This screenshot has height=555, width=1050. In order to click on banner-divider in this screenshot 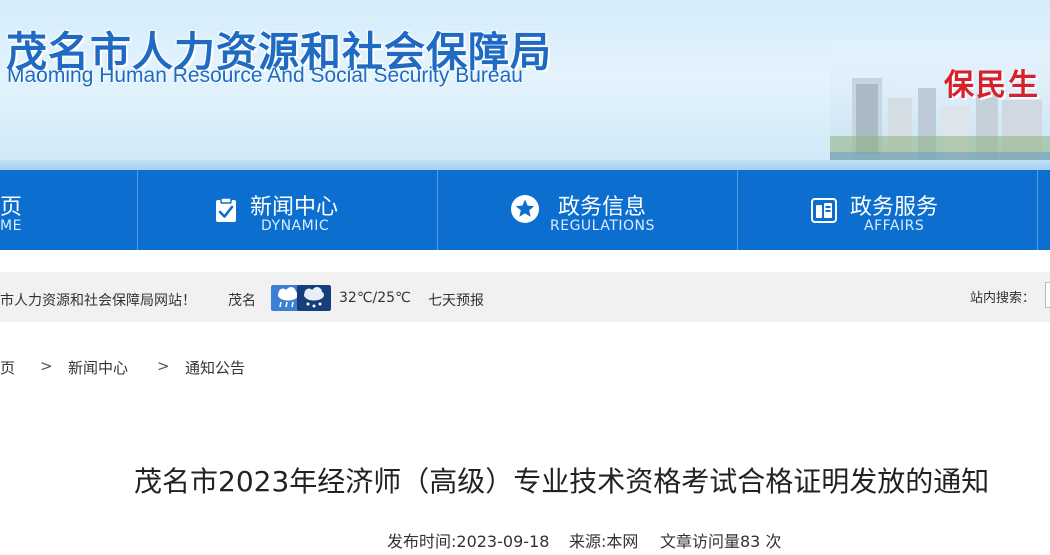, I will do `click(525, 165)`.